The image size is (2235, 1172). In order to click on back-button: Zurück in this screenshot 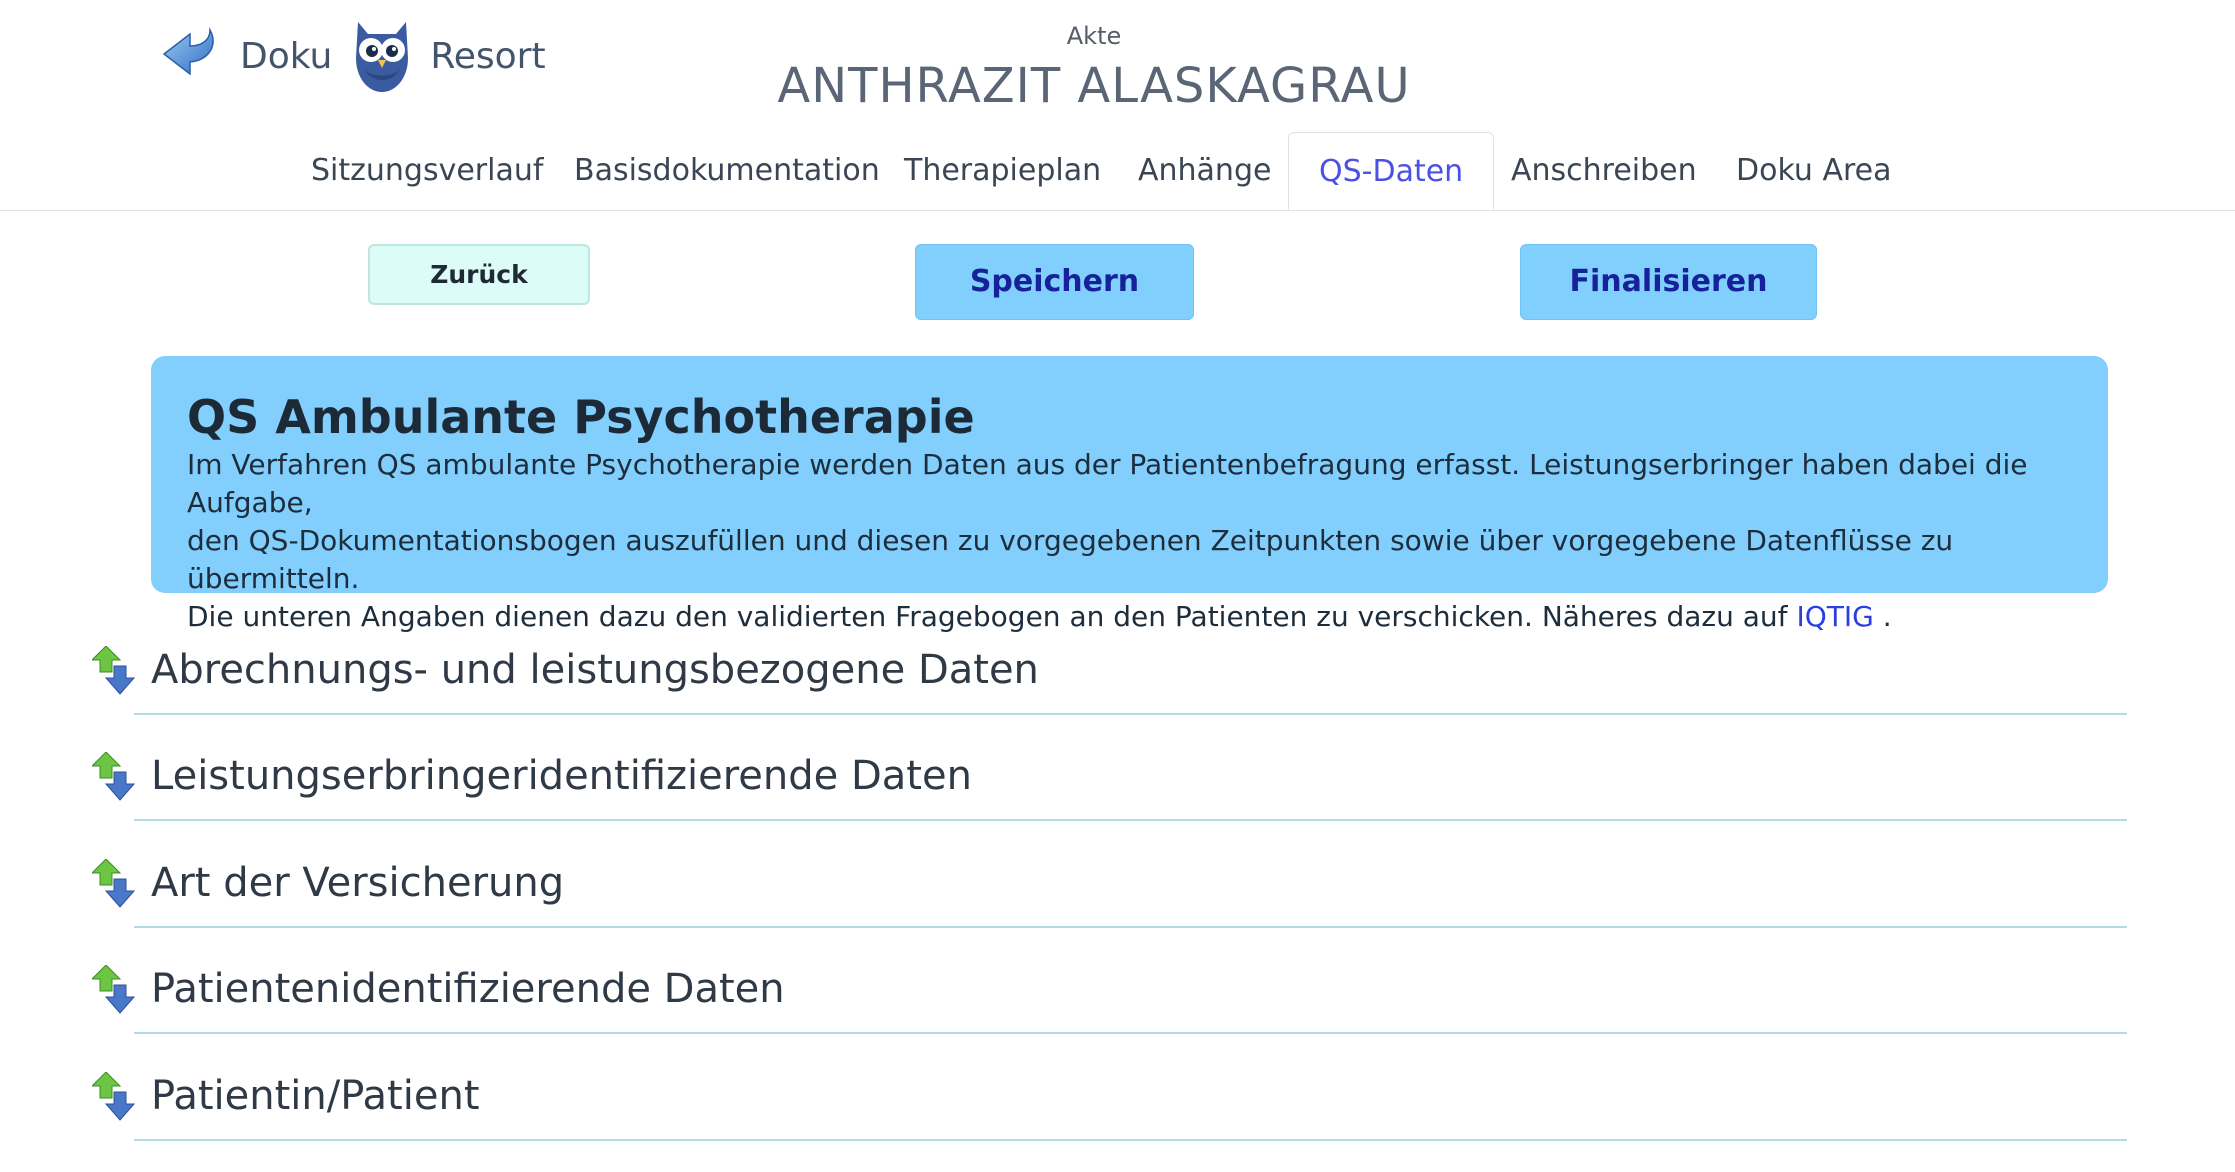, I will do `click(479, 274)`.